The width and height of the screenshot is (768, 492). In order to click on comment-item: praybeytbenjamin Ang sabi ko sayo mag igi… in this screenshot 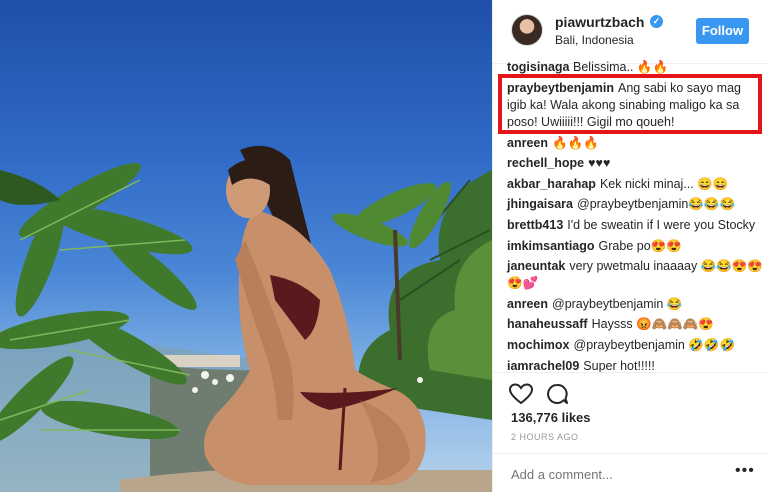, I will do `click(635, 105)`.